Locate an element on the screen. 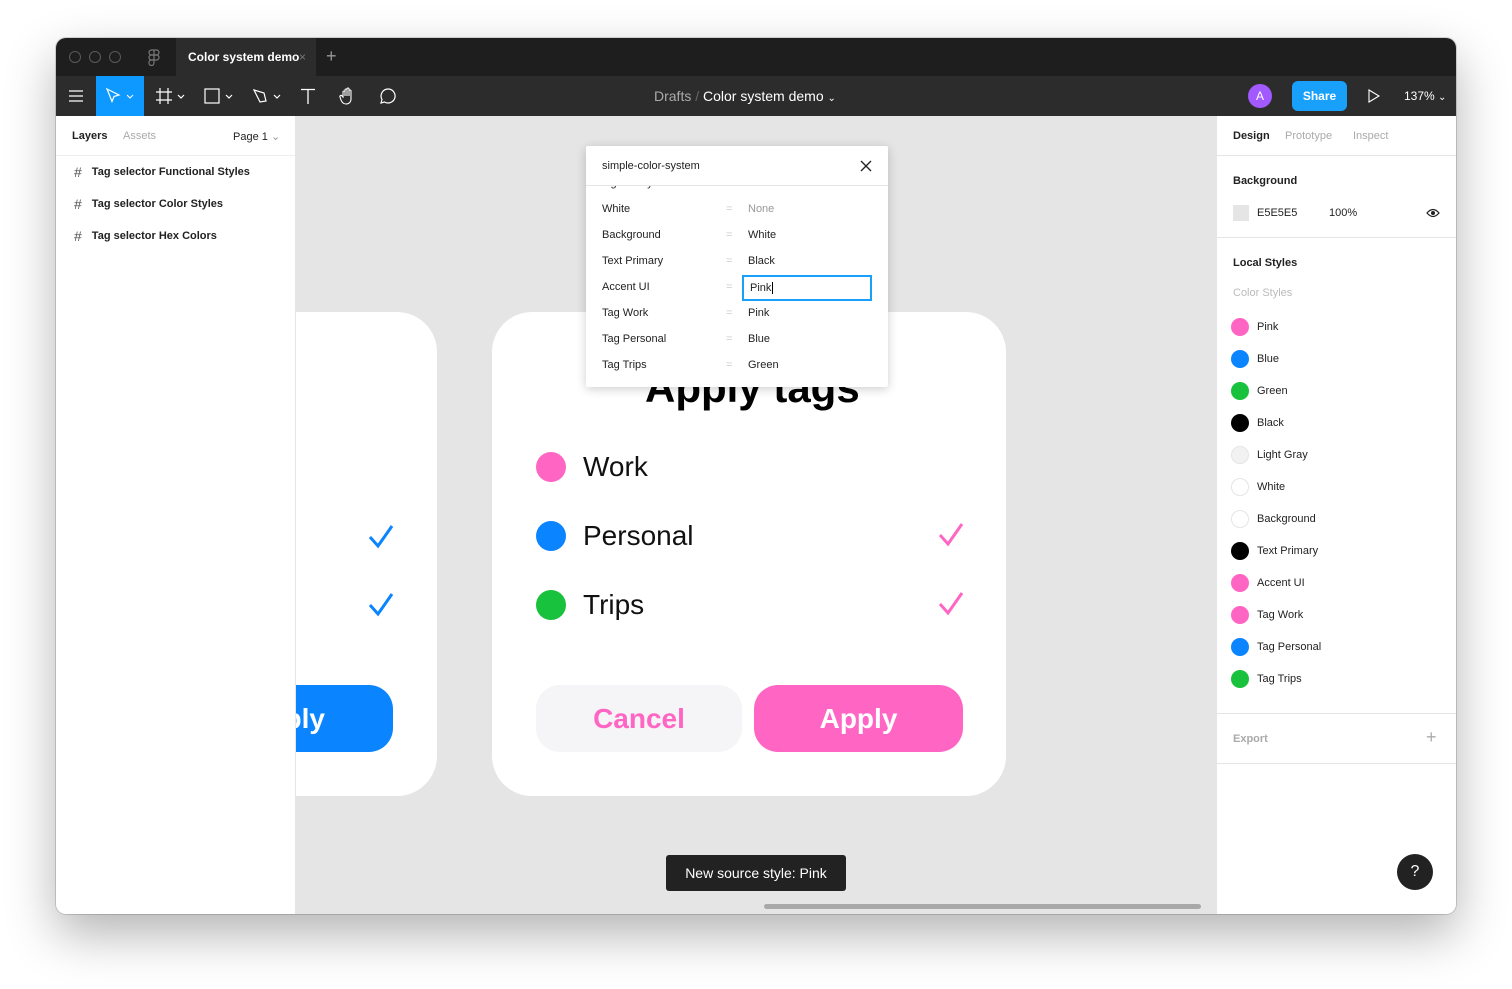  tag-row: Trips is located at coordinates (590, 605).